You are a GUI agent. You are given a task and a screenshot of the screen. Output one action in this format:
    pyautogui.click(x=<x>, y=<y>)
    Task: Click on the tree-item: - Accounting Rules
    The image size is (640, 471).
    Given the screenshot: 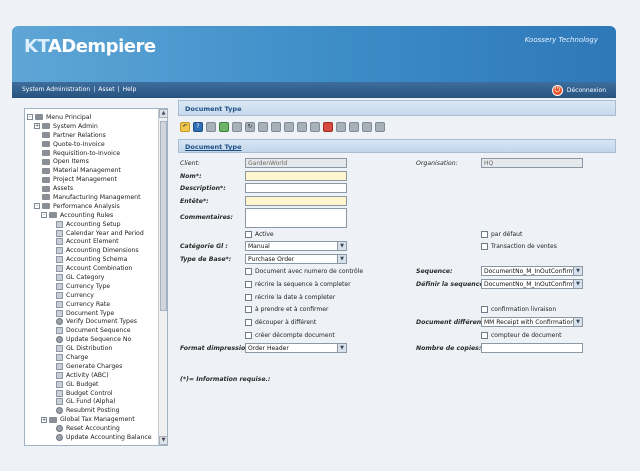 What is the action you would take?
    pyautogui.click(x=93, y=215)
    